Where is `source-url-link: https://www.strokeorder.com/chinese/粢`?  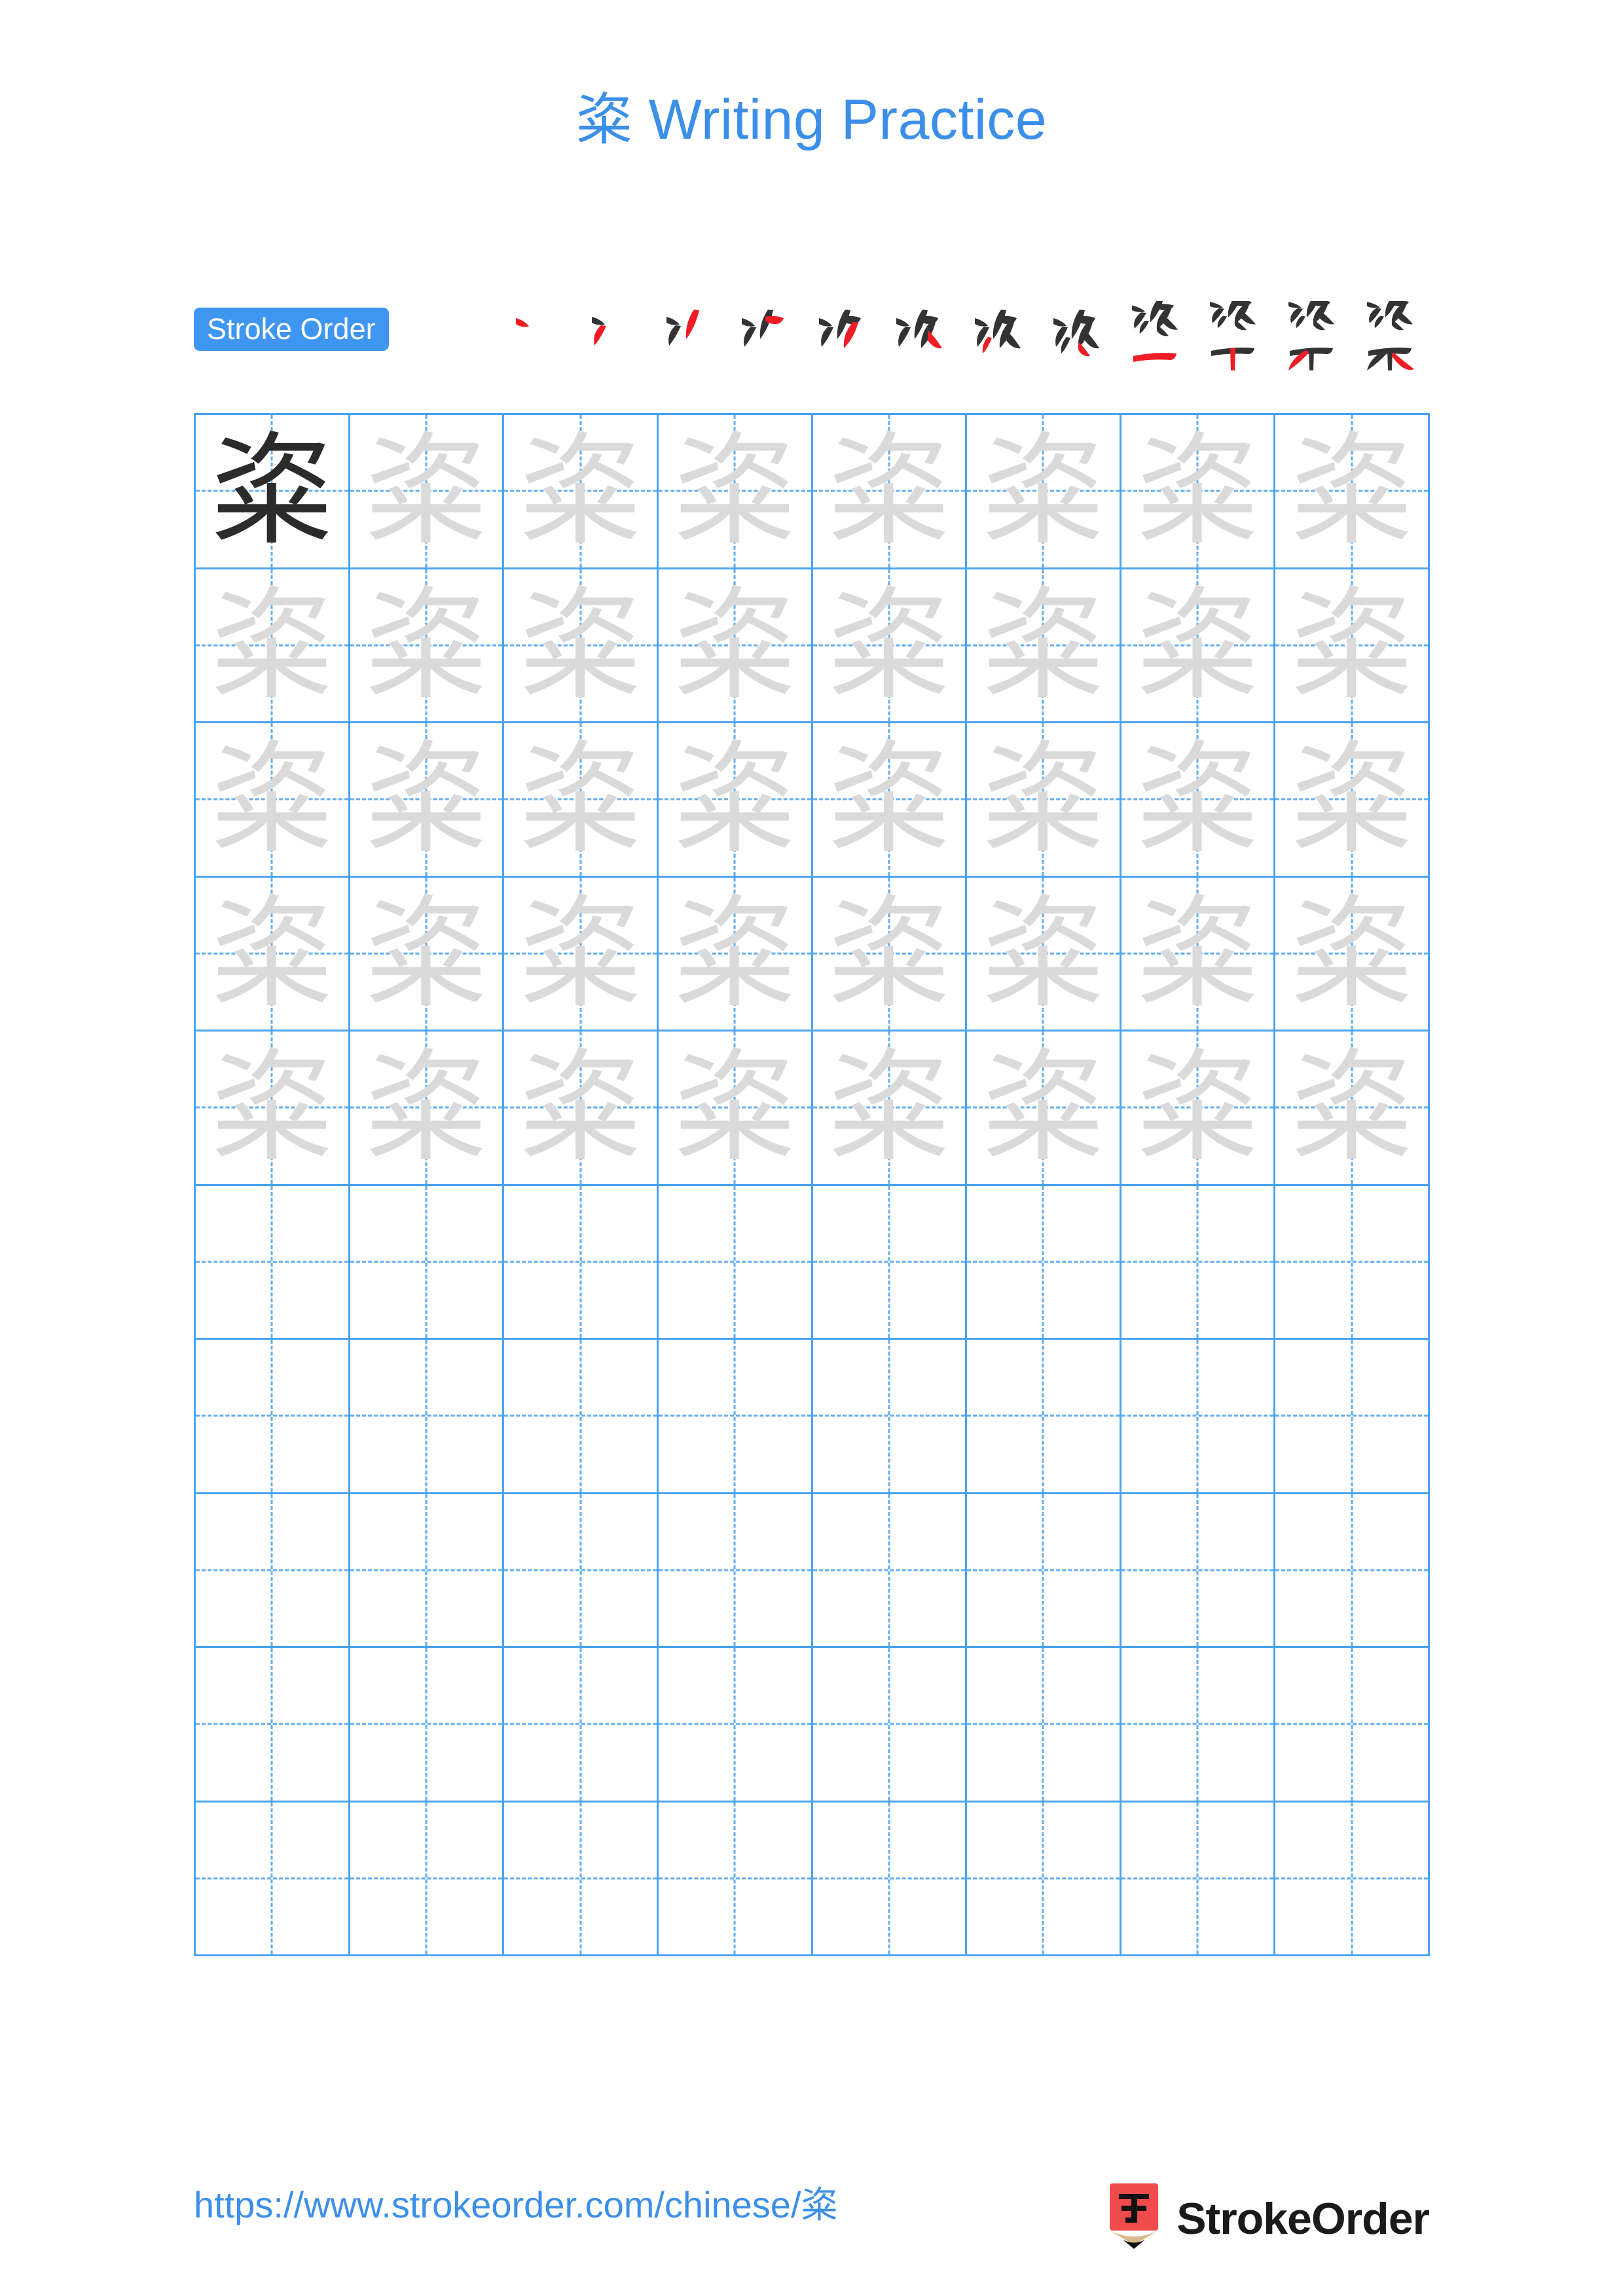
source-url-link: https://www.strokeorder.com/chinese/粢 is located at coordinates (516, 2205).